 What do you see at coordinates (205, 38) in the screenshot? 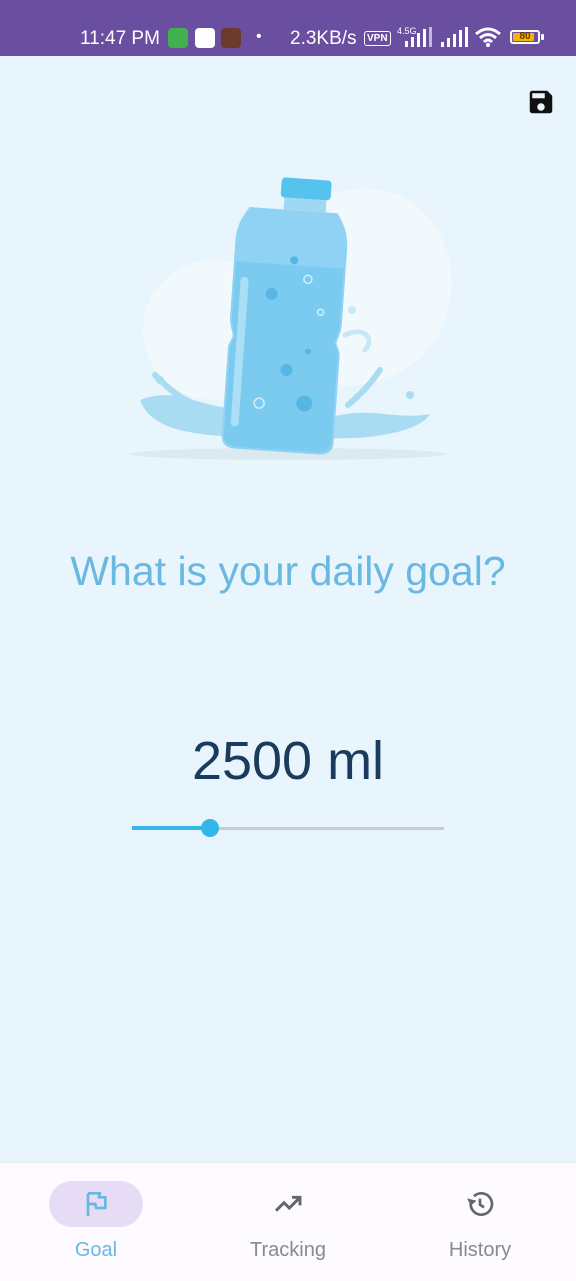
I see `v-app-icon` at bounding box center [205, 38].